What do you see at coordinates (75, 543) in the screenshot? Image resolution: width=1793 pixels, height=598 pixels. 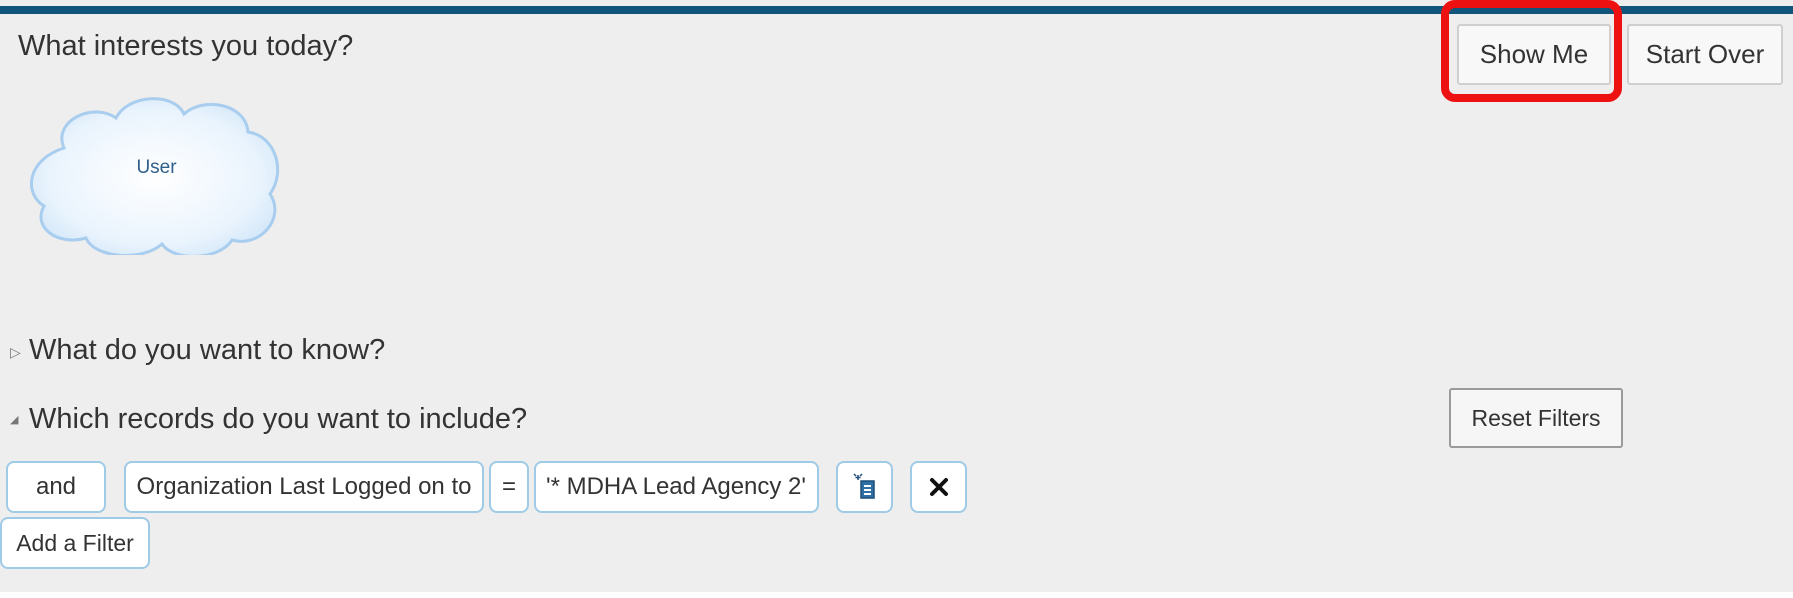 I see `add-filter-button: Add a Filter` at bounding box center [75, 543].